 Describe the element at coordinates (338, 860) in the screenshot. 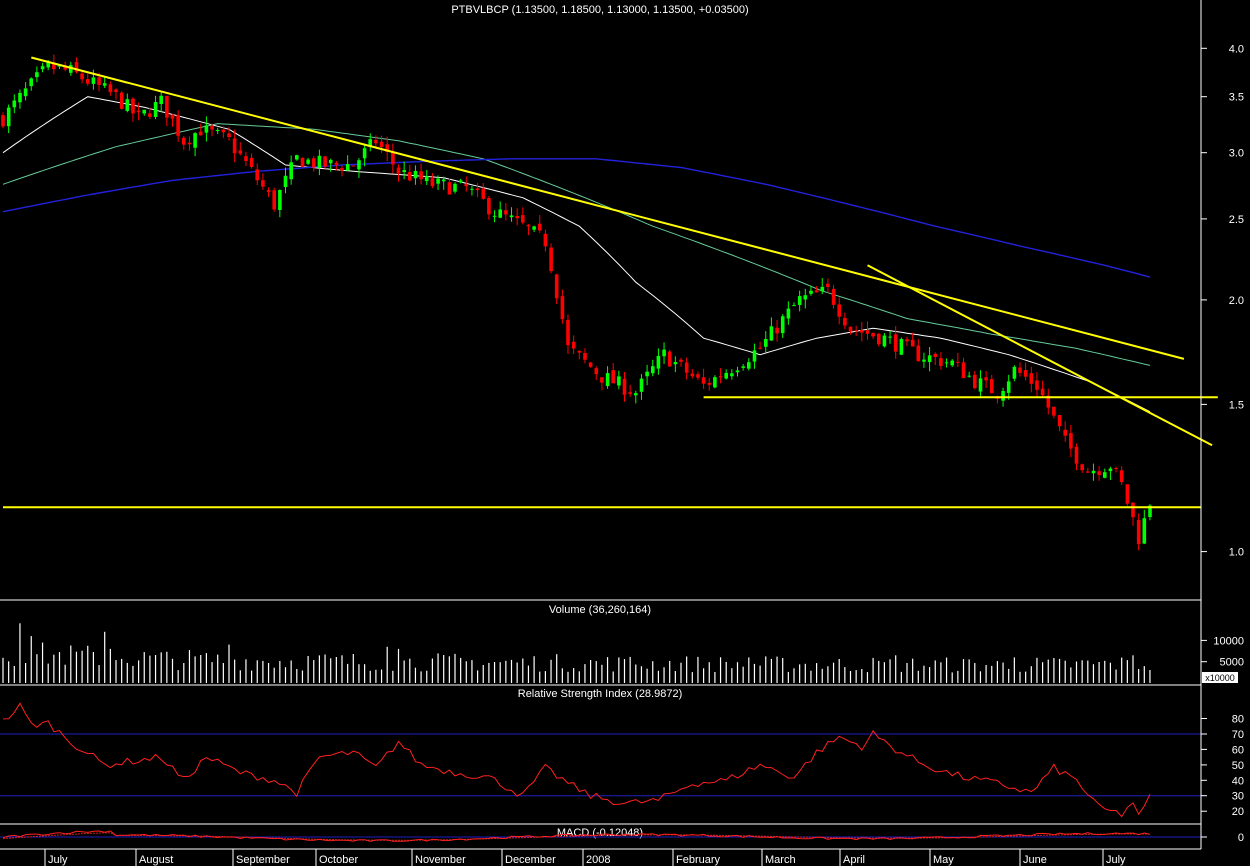

I see `x-tick-label: October` at that location.